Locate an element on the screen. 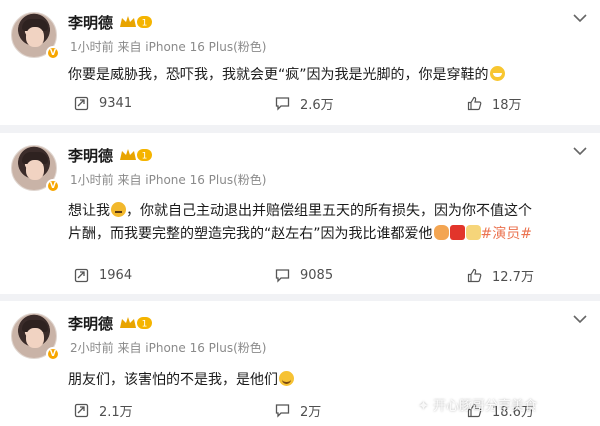 The height and width of the screenshot is (426, 600). like-count: 12.7万 is located at coordinates (513, 277).